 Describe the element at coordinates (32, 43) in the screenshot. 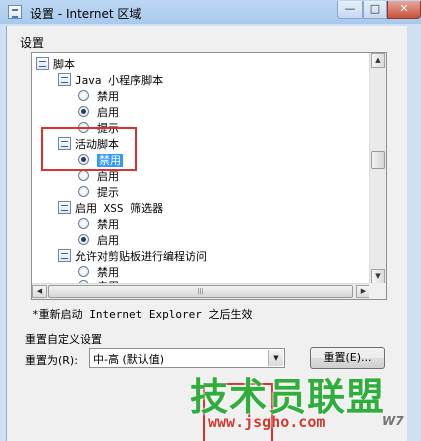

I see `settings-group-label: 设置` at that location.